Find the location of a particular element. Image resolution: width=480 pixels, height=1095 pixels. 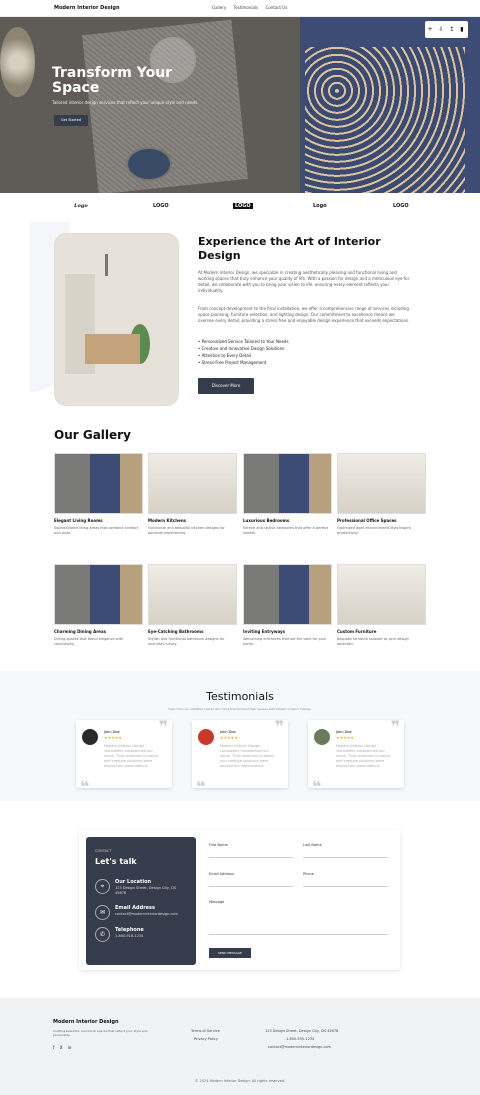

nav-link-gallery: Gallery is located at coordinates (219, 7).